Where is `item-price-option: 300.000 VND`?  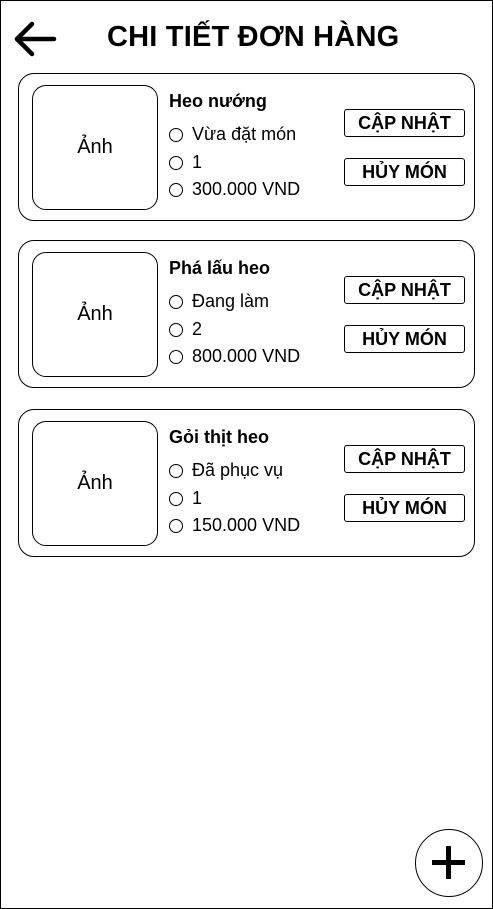
item-price-option: 300.000 VND is located at coordinates (234, 189).